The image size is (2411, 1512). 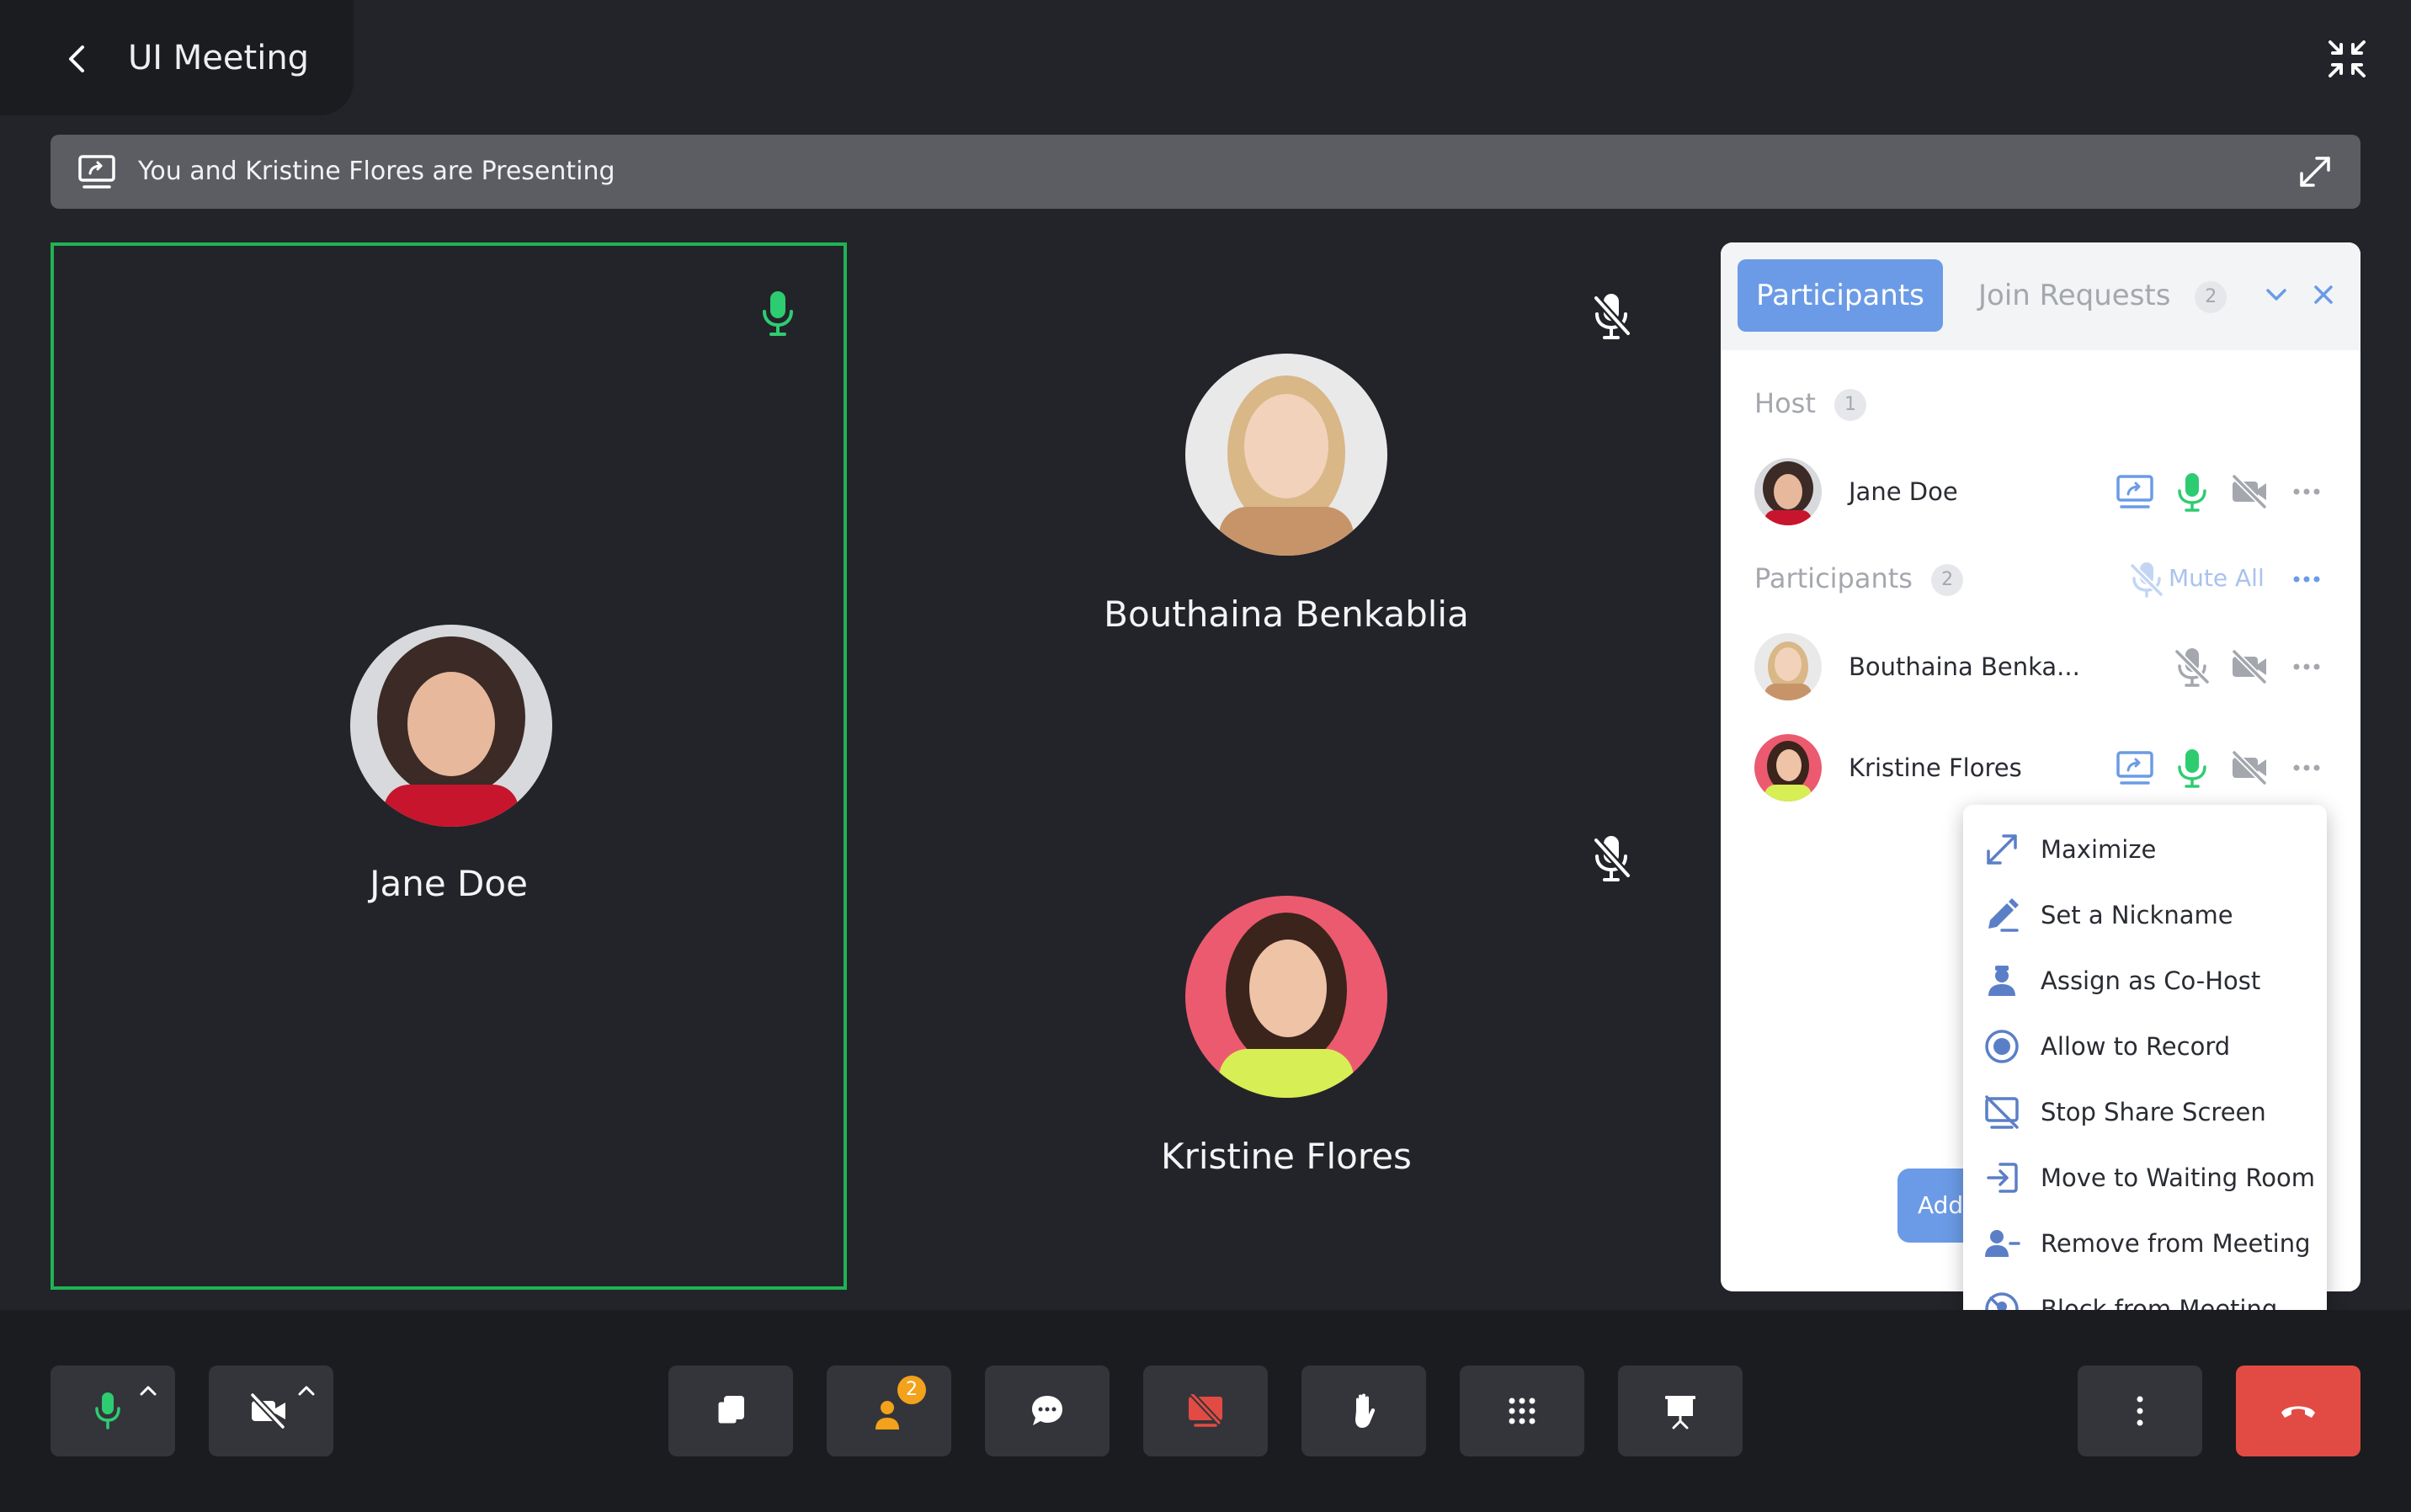 I want to click on pencil-icon, so click(x=2004, y=915).